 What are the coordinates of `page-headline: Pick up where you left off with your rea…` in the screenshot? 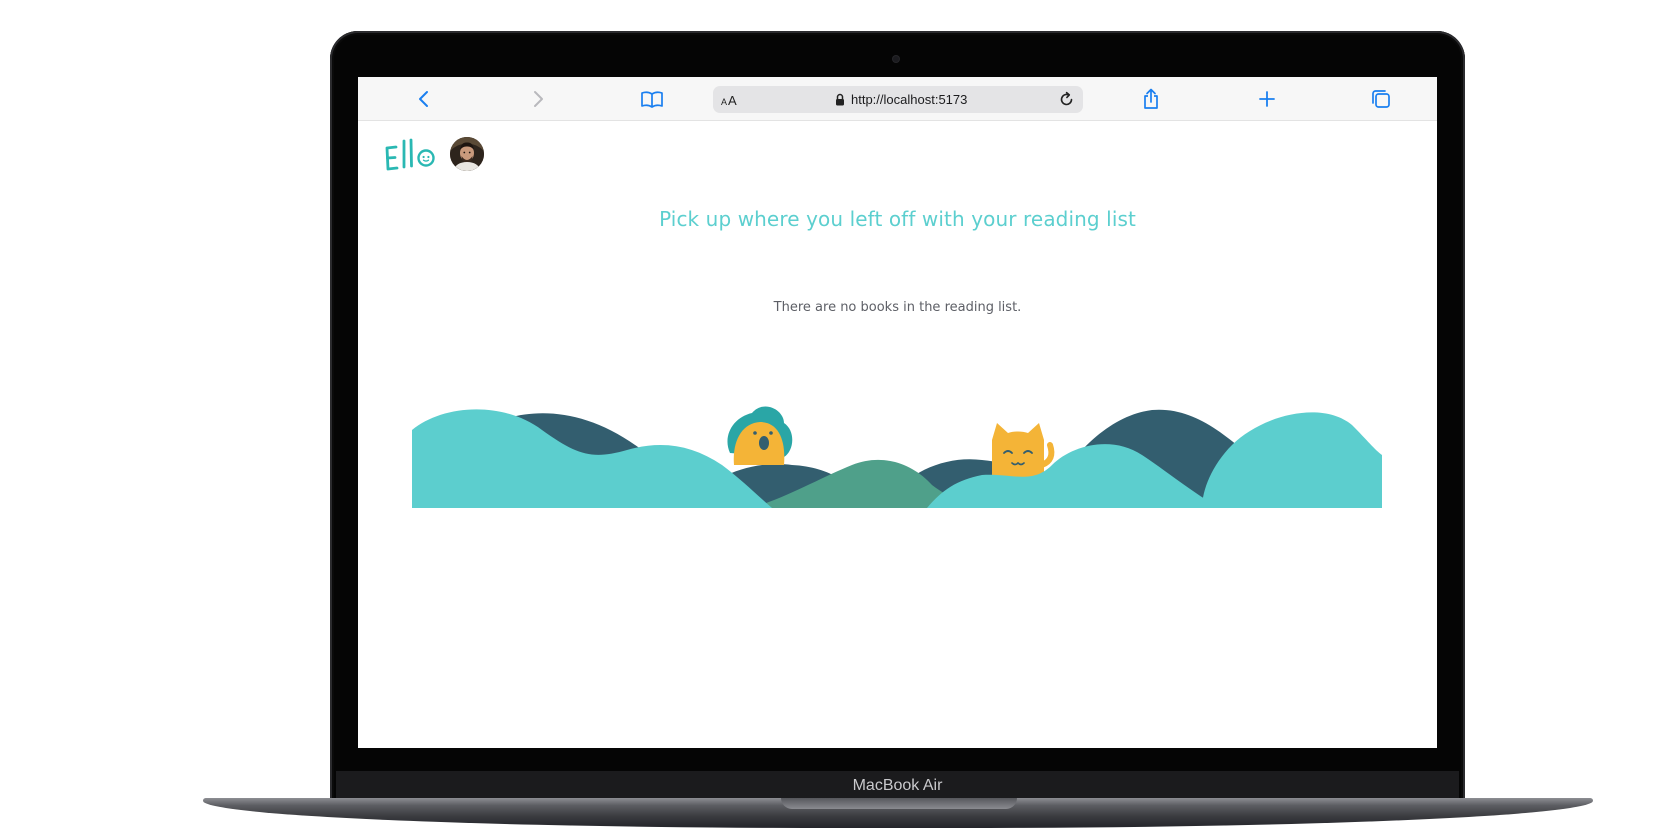 It's located at (897, 219).